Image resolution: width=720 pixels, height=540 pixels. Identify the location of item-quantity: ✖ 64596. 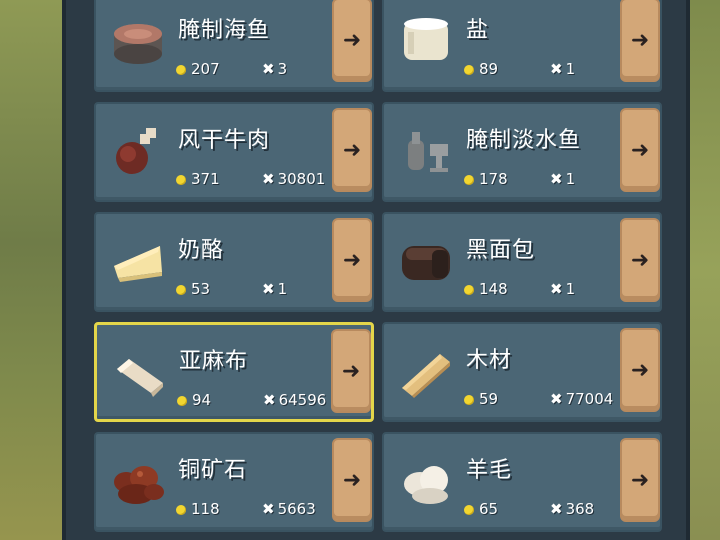
(299, 400).